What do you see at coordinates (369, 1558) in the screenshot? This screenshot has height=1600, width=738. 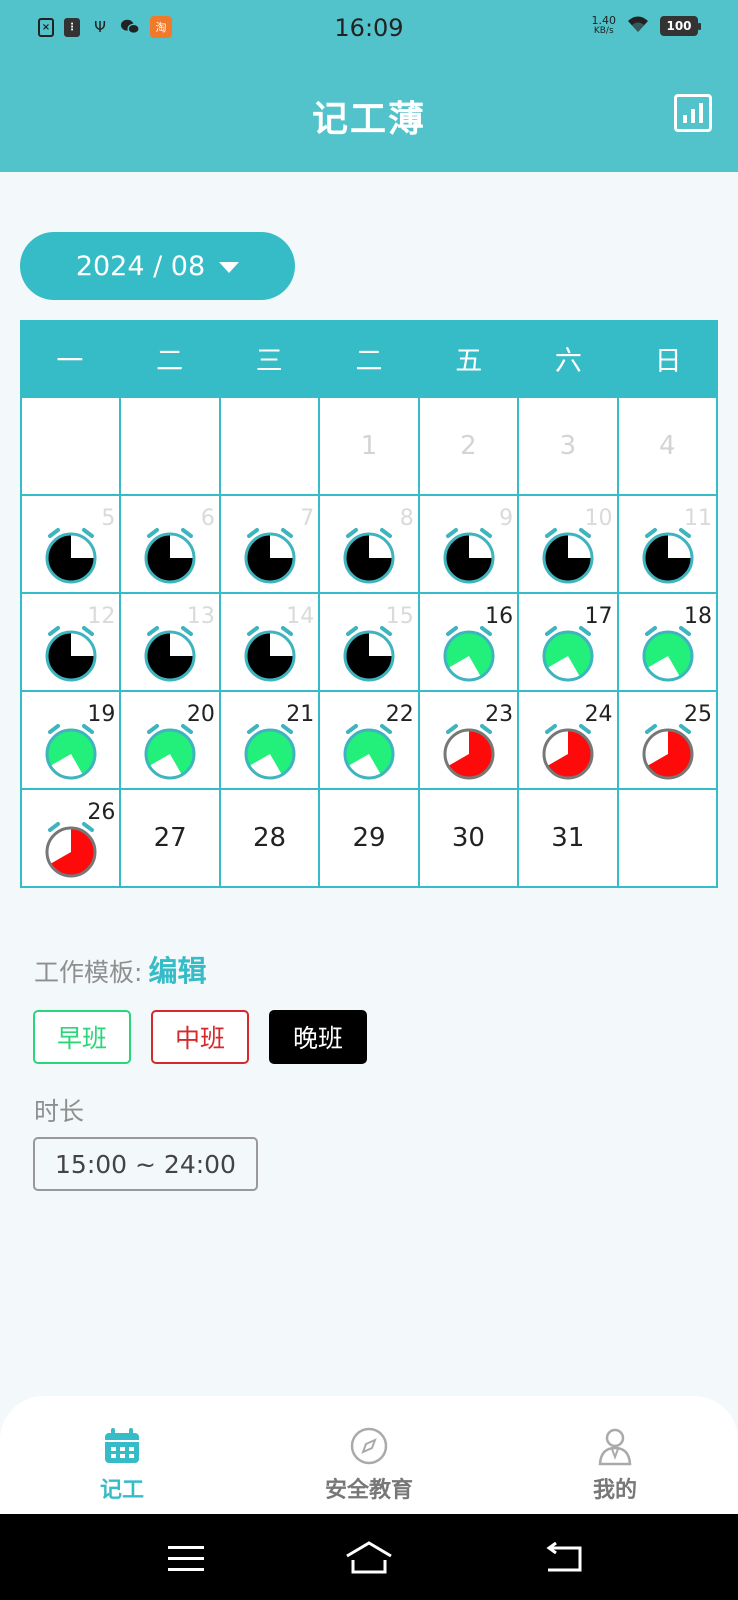 I see `home-icon` at bounding box center [369, 1558].